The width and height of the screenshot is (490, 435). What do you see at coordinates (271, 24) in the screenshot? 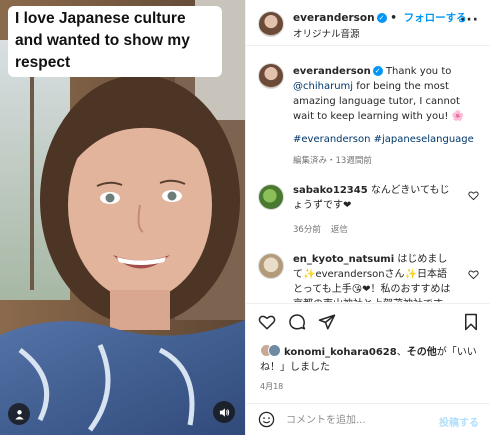
I see `author-avatar` at bounding box center [271, 24].